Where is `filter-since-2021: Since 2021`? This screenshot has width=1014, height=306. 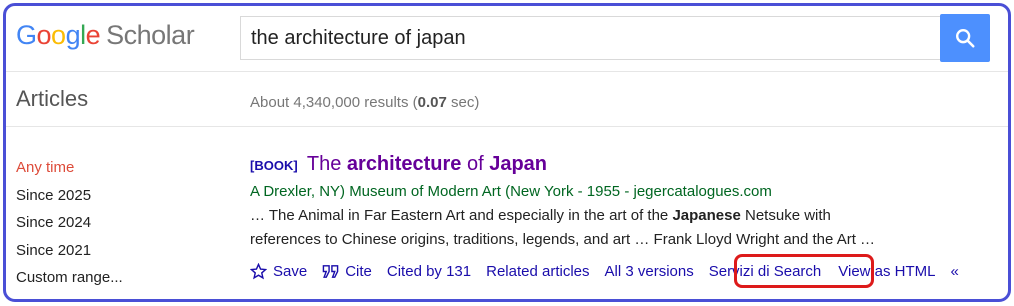 filter-since-2021: Since 2021 is located at coordinates (69, 251).